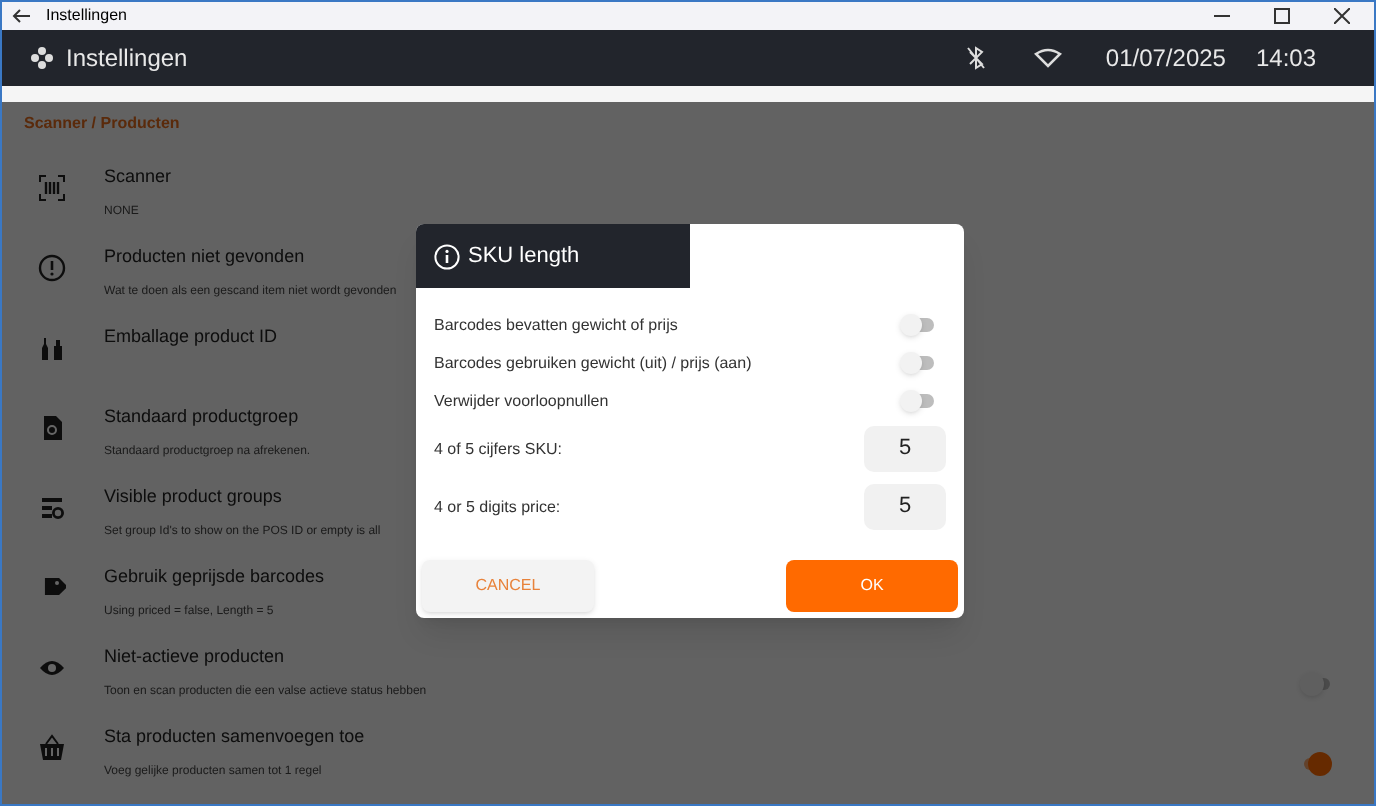  Describe the element at coordinates (52, 748) in the screenshot. I see `basket-icon` at that location.